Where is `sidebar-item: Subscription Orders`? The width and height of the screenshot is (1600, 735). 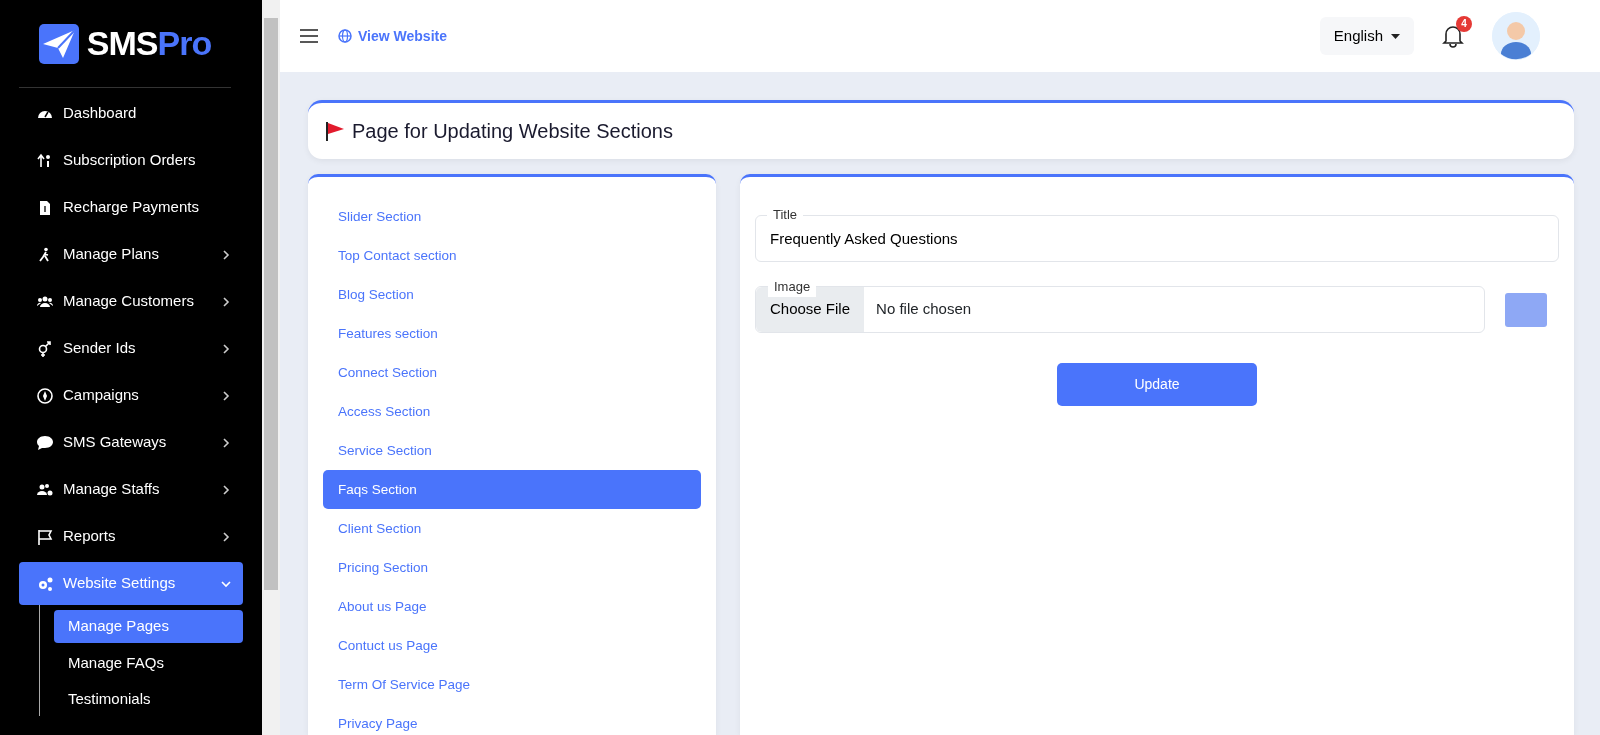
sidebar-item: Subscription Orders is located at coordinates (131, 160).